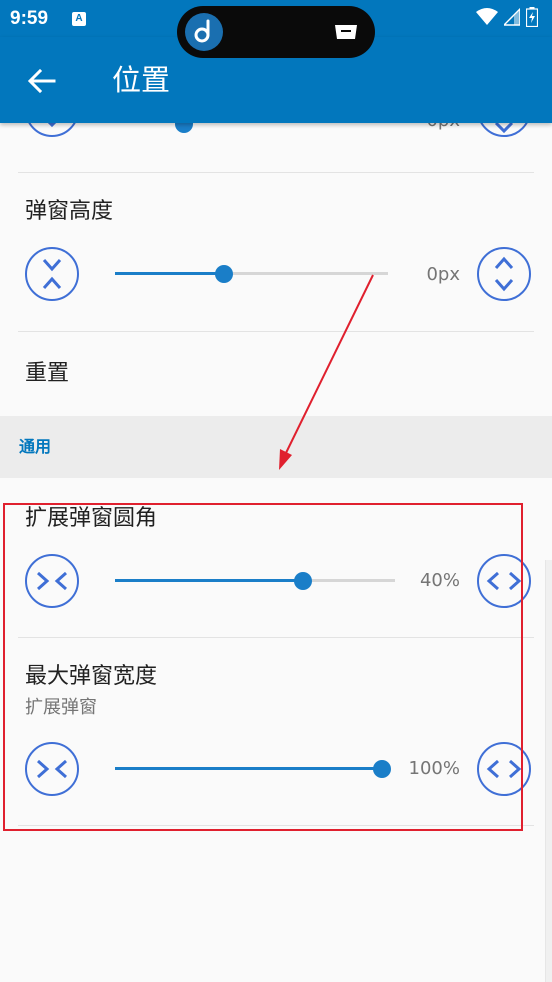 This screenshot has height=982, width=552. Describe the element at coordinates (504, 130) in the screenshot. I see `increase-button` at that location.